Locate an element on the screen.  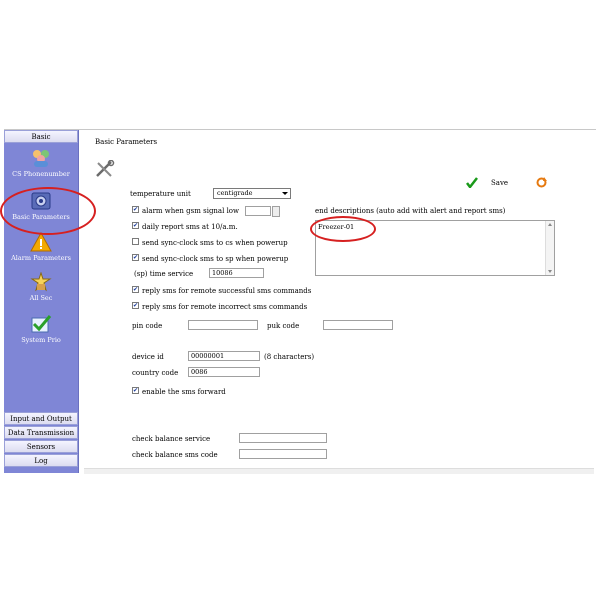
descriptions-value: Freezer-01 is located at coordinates (336, 227).